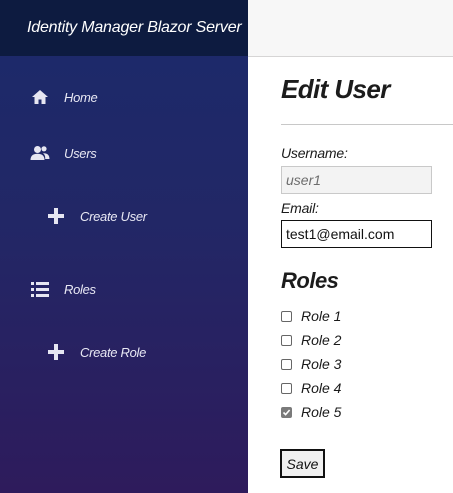 Image resolution: width=453 pixels, height=493 pixels. What do you see at coordinates (63, 289) in the screenshot?
I see `sidebar-item-roles: Roles` at bounding box center [63, 289].